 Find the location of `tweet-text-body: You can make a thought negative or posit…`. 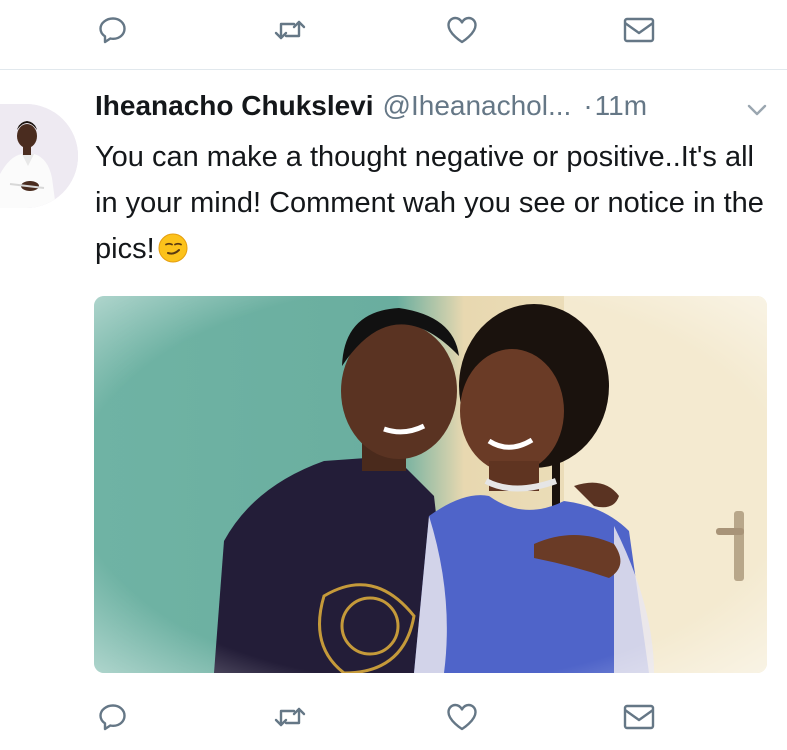

tweet-text-body: You can make a thought negative or posit… is located at coordinates (429, 203).